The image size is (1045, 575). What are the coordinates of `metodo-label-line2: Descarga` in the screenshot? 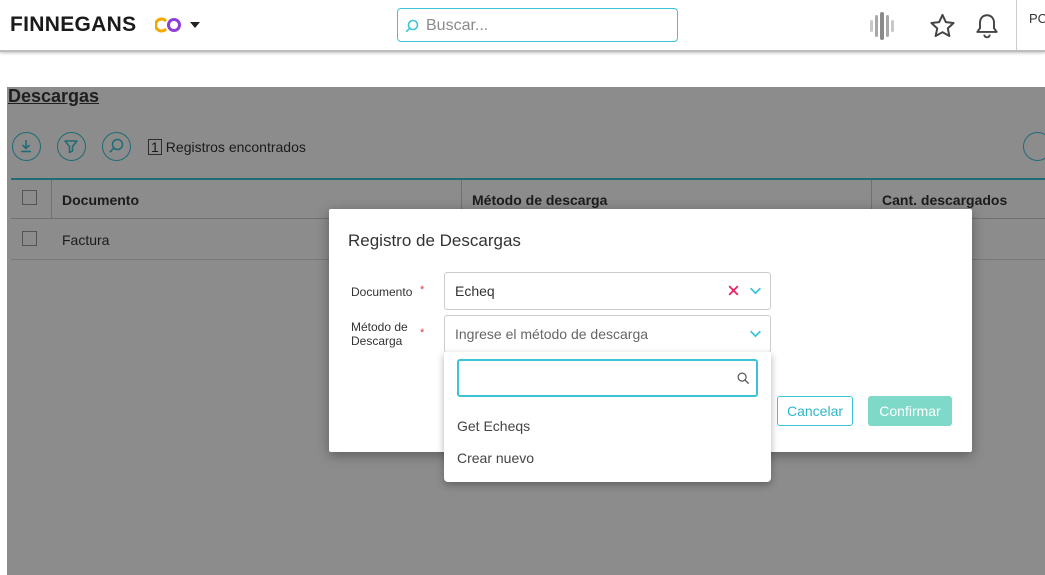 It's located at (377, 341).